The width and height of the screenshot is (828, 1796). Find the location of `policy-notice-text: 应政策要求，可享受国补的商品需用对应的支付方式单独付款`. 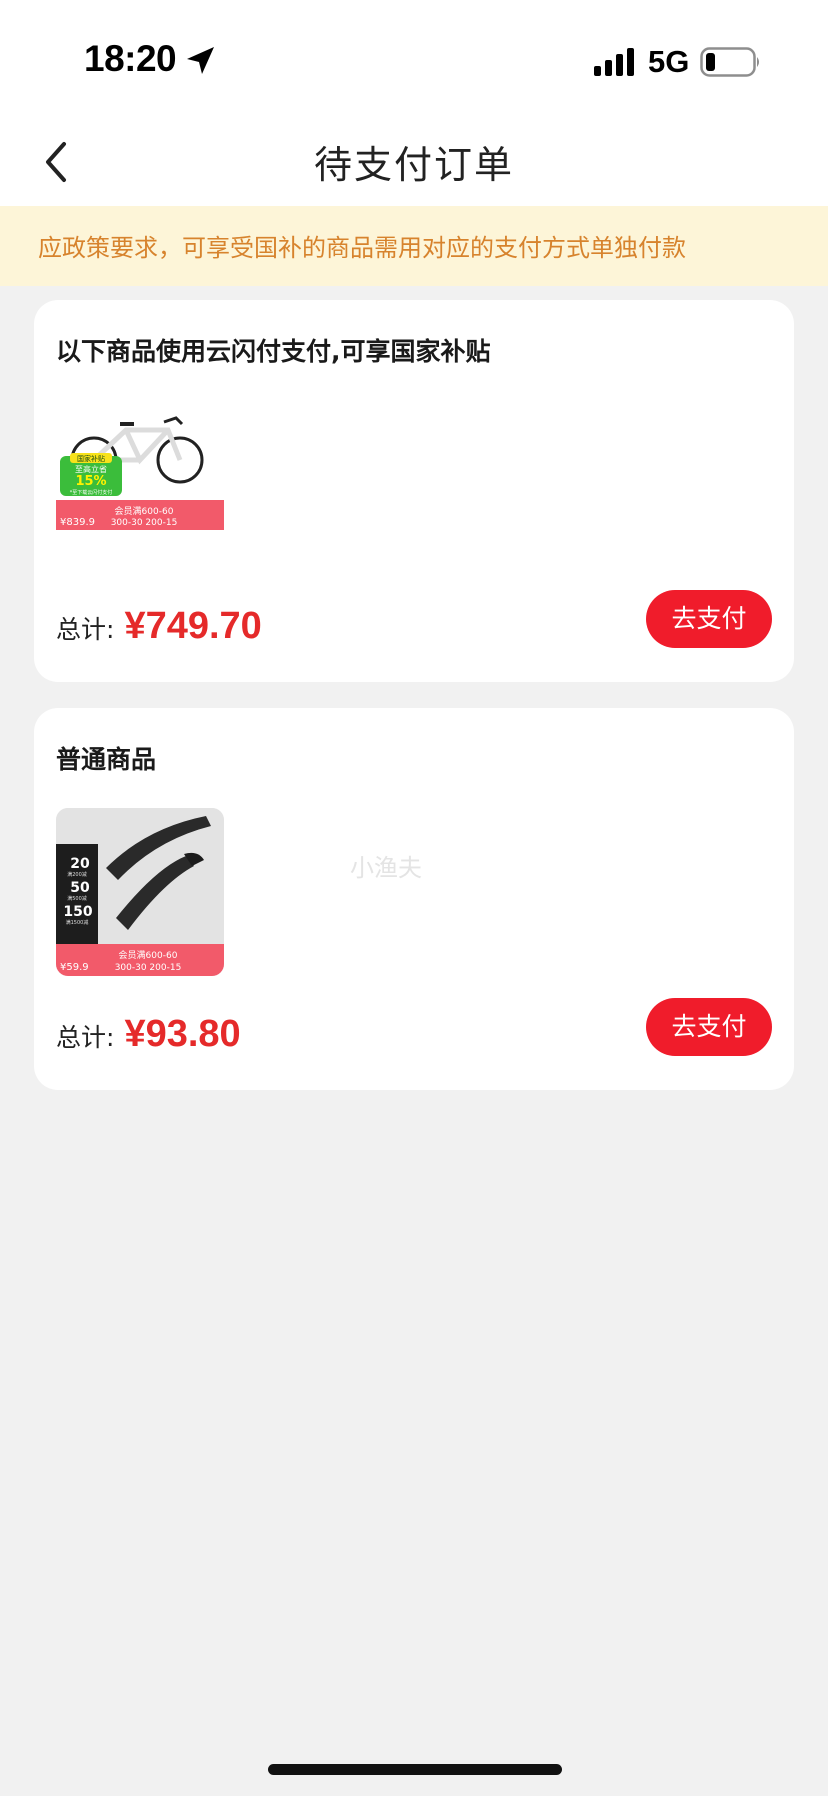

policy-notice-text: 应政策要求，可享受国补的商品需用对应的支付方式单独付款 is located at coordinates (362, 248).